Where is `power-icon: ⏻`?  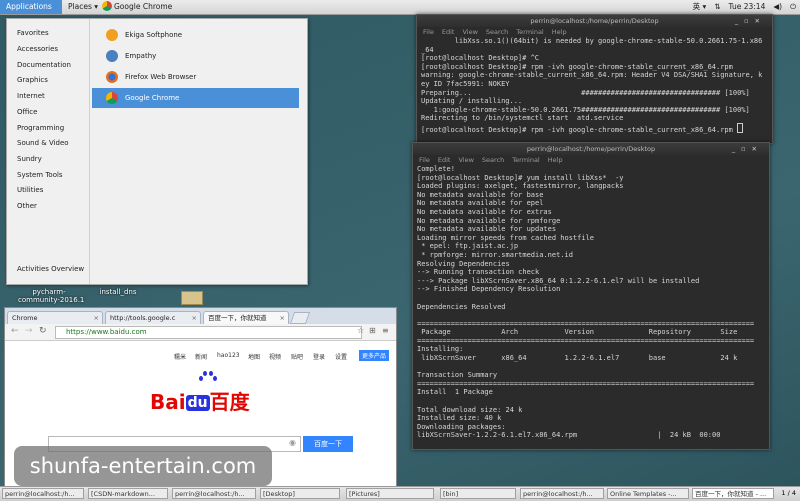
power-icon: ⏻ is located at coordinates (793, 7).